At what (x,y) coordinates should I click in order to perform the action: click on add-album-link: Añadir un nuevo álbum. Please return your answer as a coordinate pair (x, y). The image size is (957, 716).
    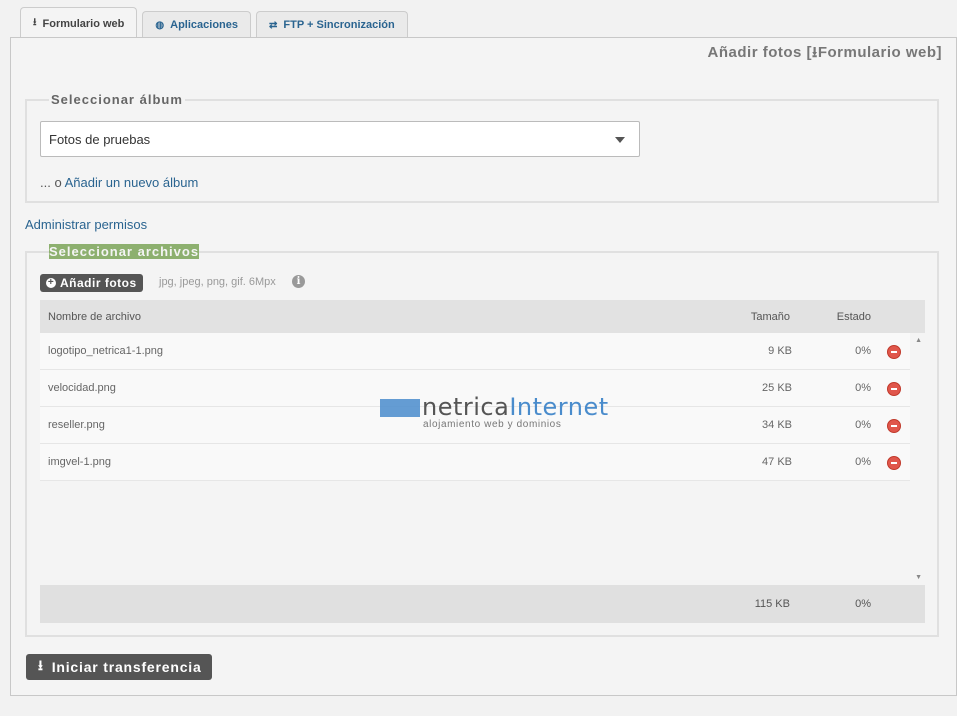
    Looking at the image, I should click on (132, 182).